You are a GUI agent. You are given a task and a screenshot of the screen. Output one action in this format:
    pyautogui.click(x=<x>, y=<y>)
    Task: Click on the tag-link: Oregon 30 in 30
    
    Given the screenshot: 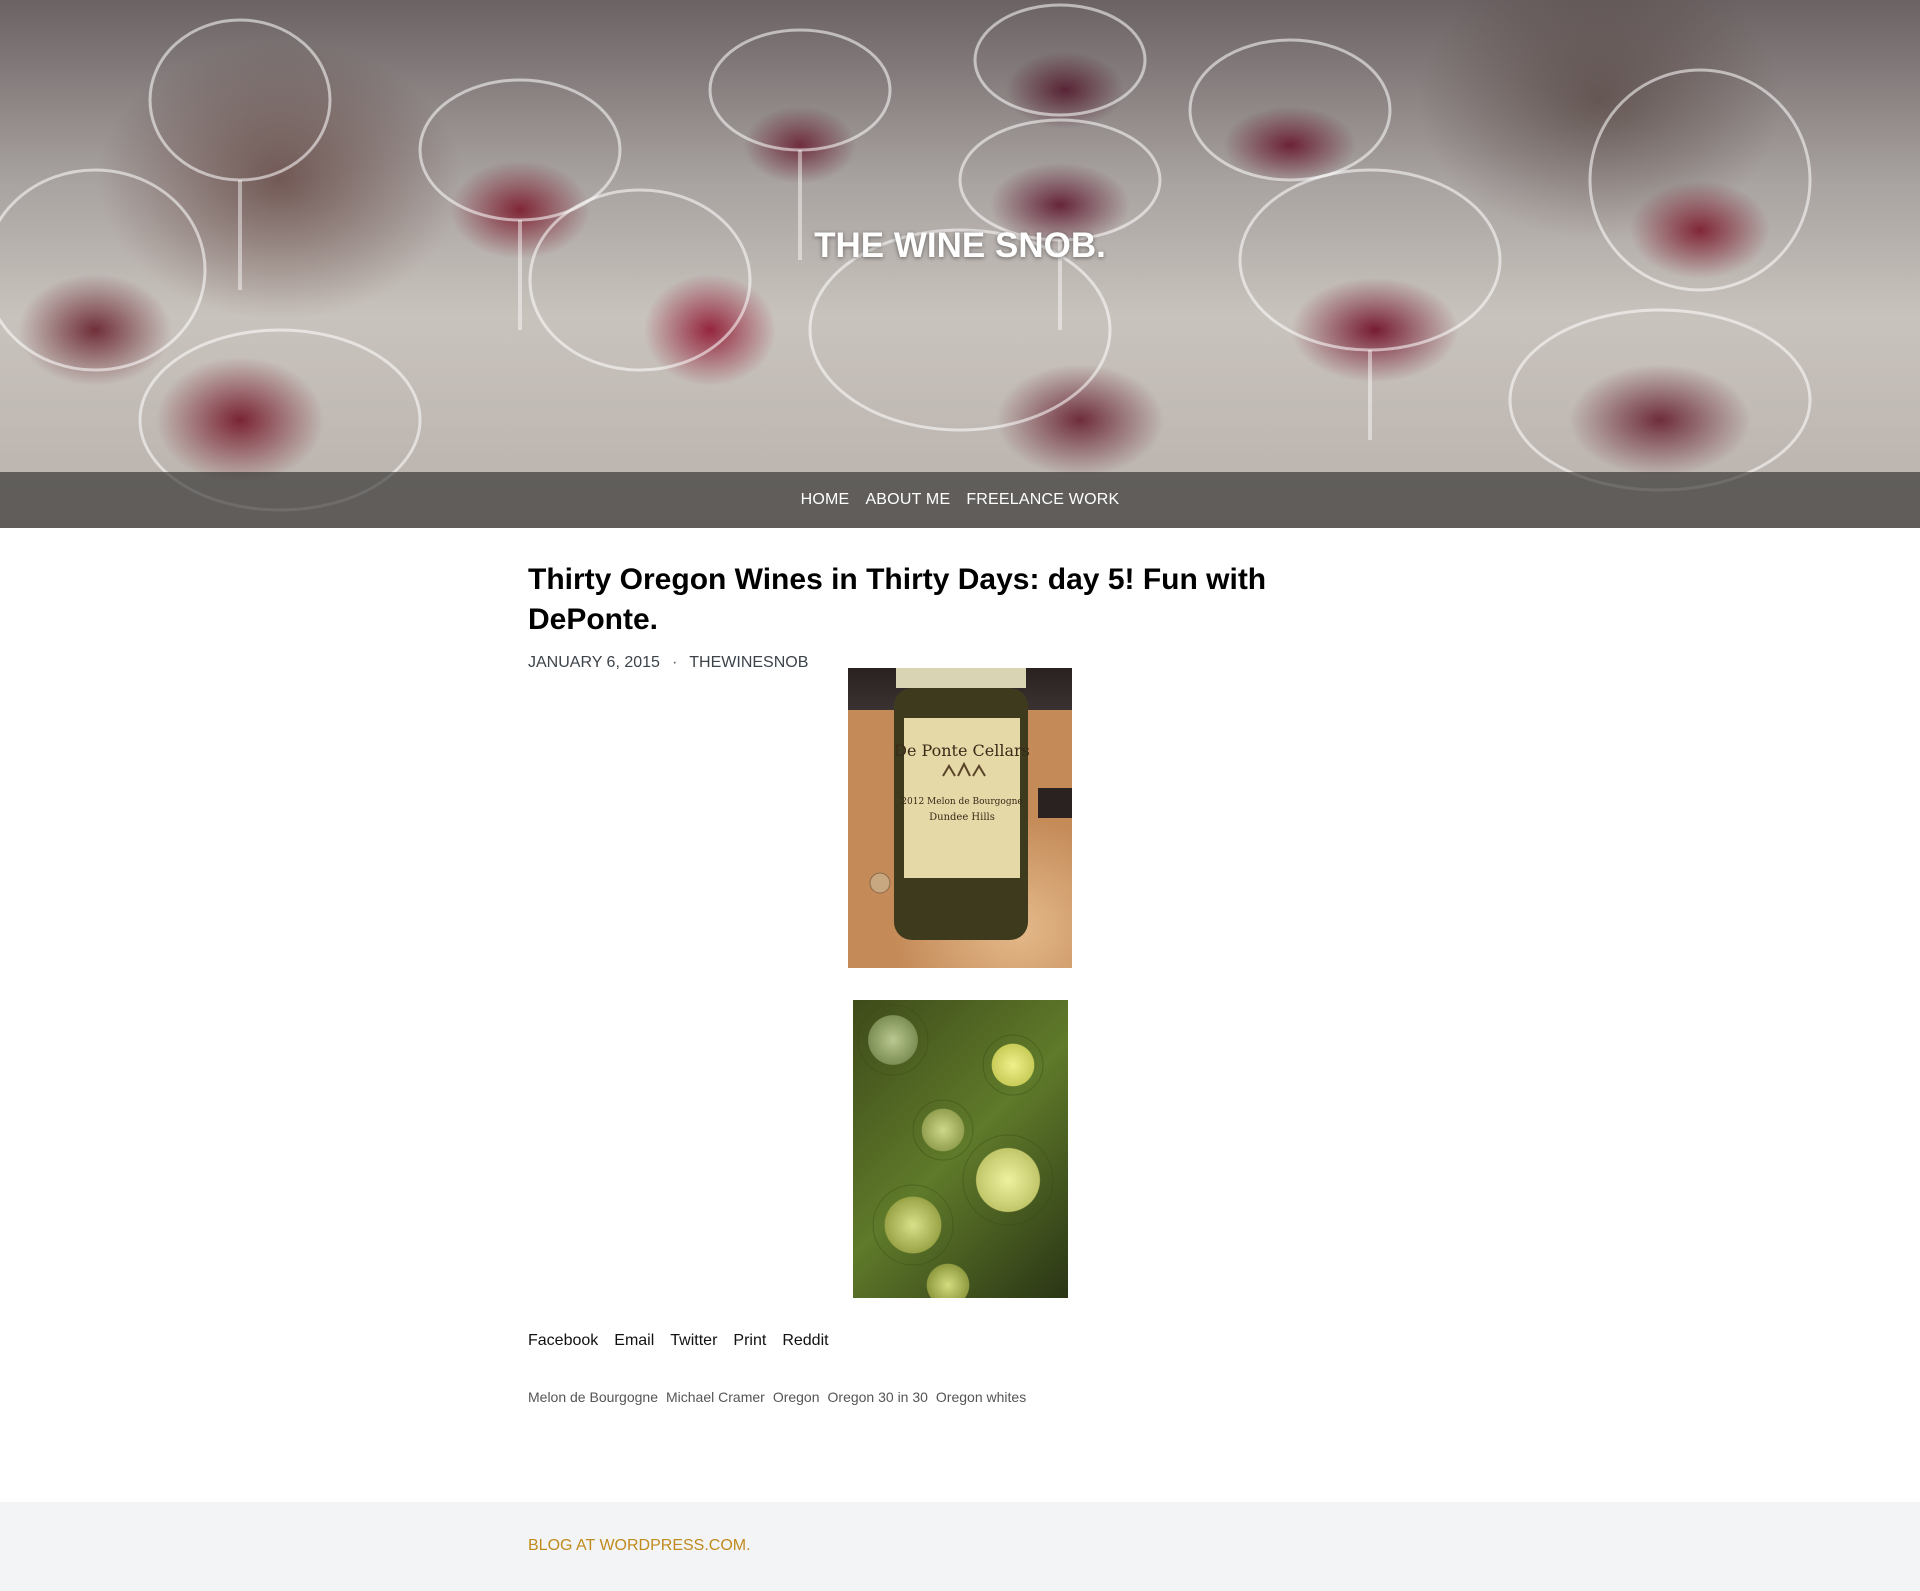 What is the action you would take?
    pyautogui.click(x=878, y=1397)
    